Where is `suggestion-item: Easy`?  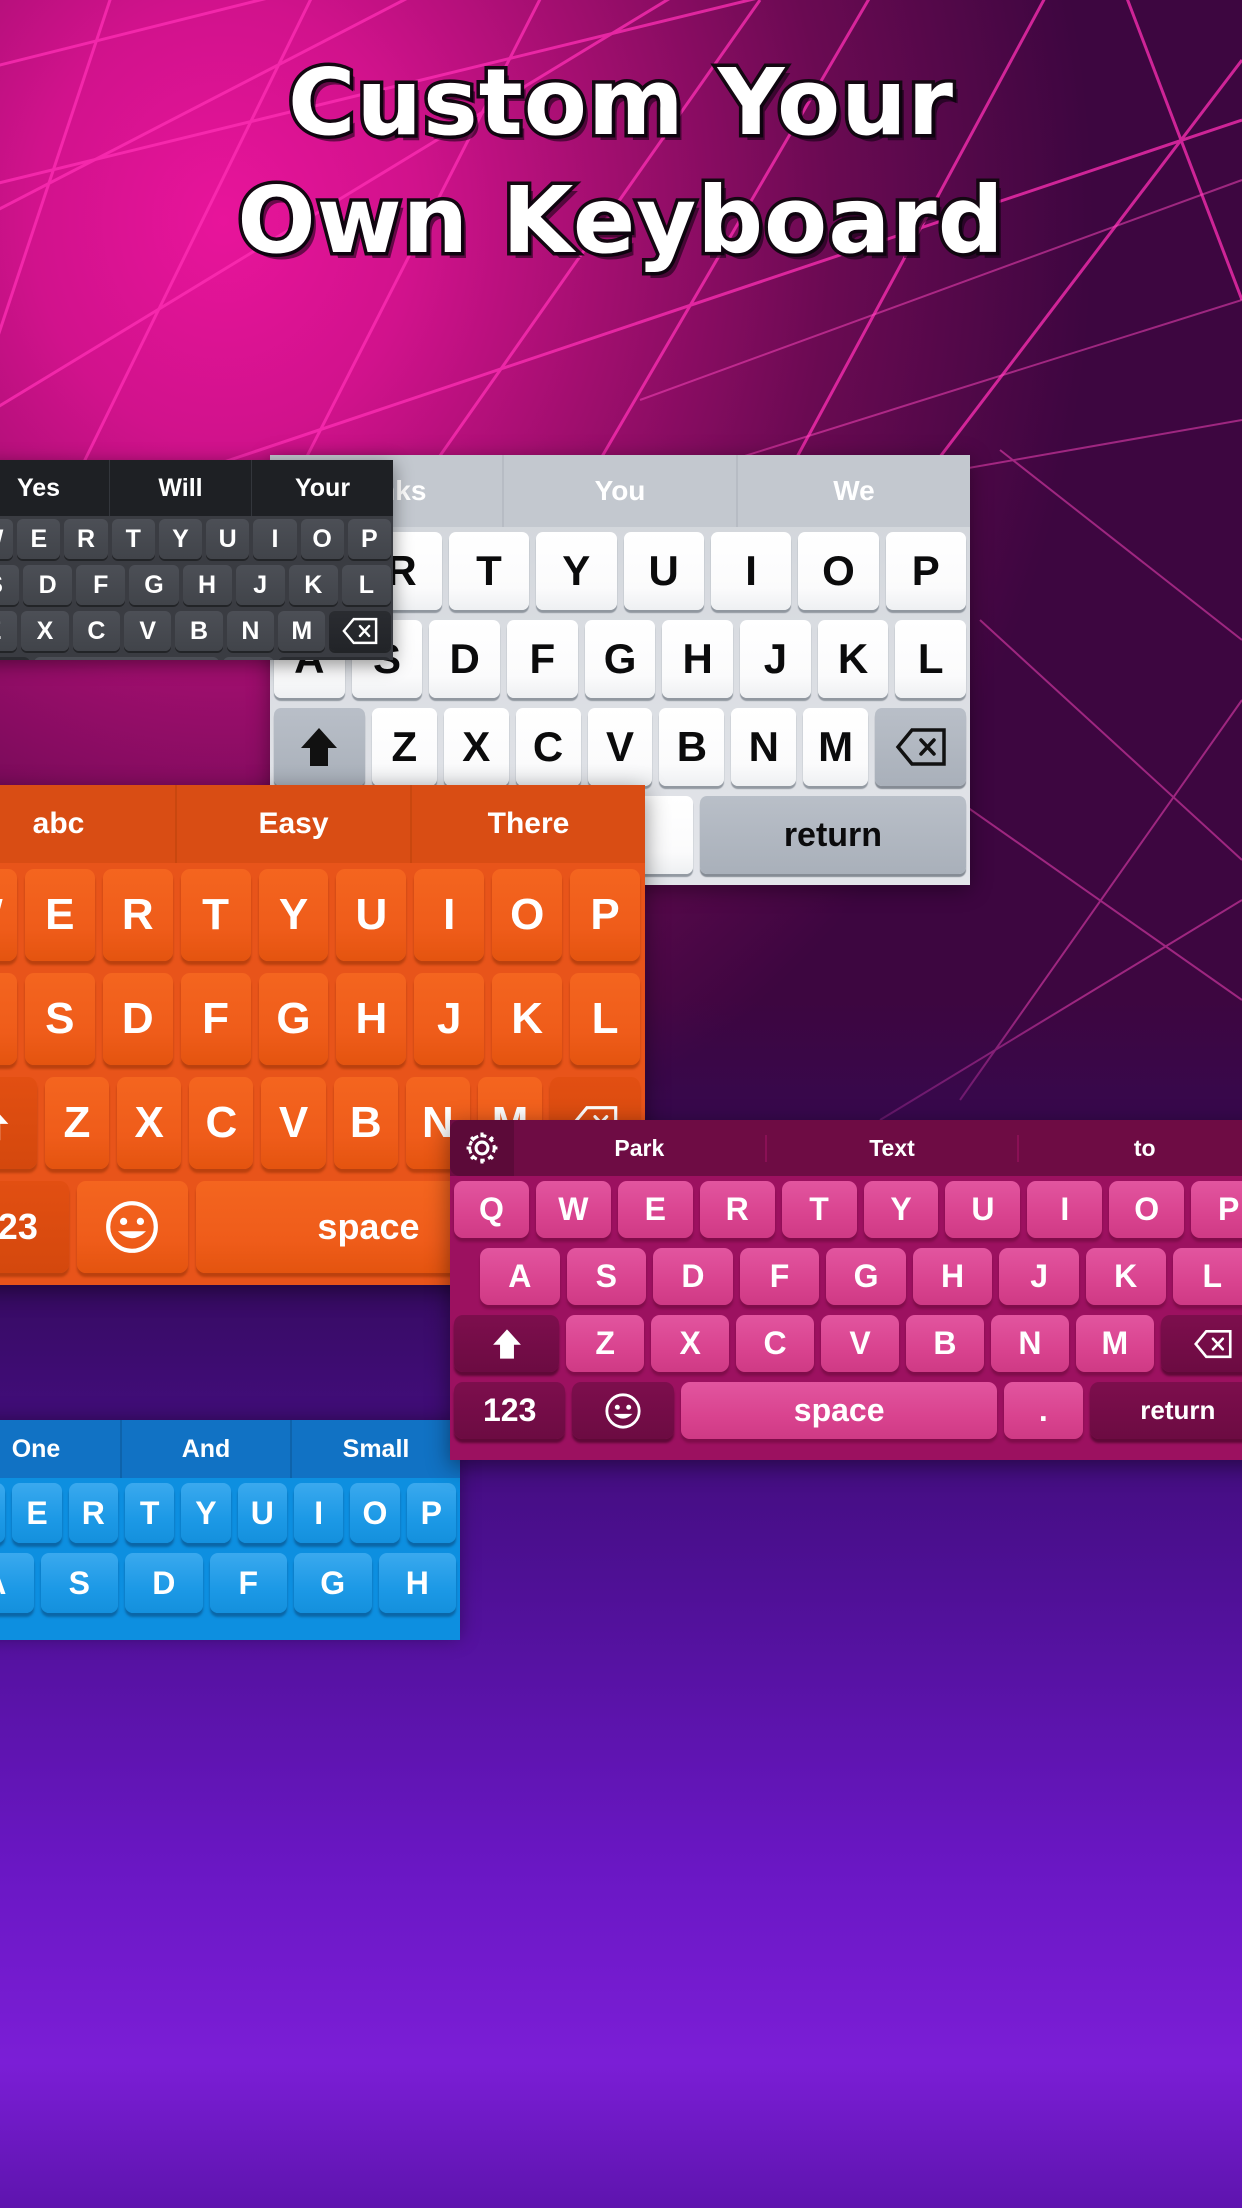 suggestion-item: Easy is located at coordinates (294, 824).